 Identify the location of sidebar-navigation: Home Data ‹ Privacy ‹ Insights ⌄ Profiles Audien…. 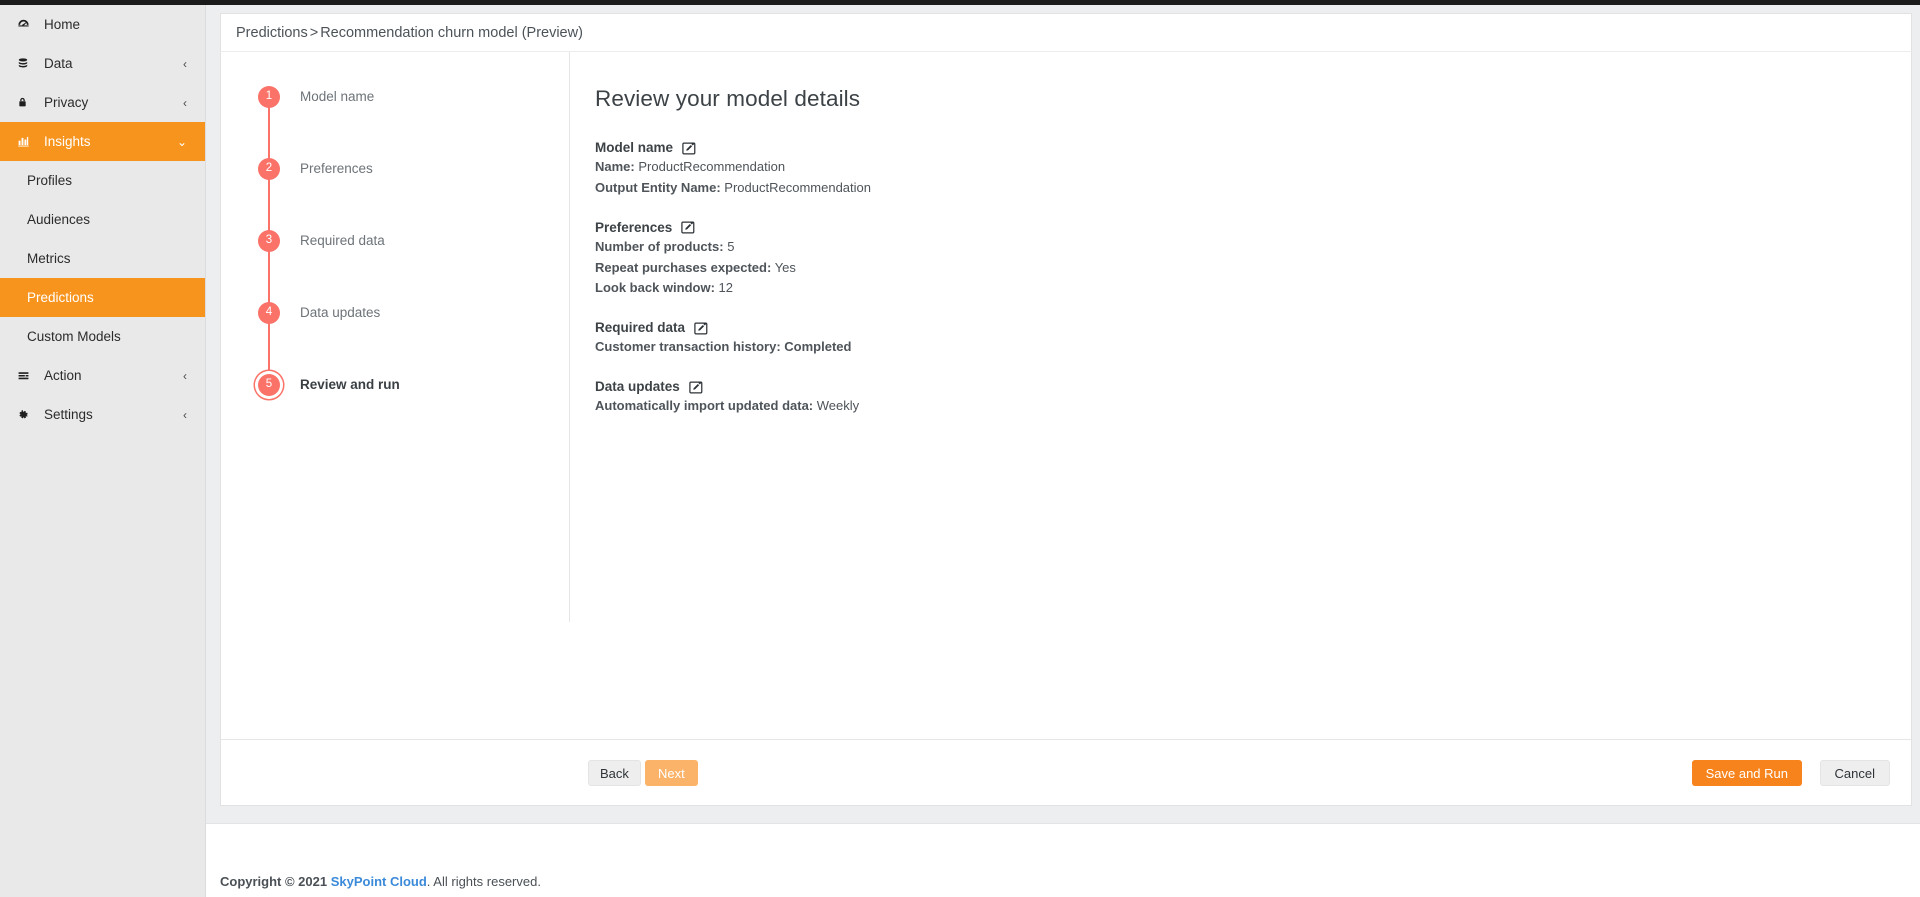
(103, 451).